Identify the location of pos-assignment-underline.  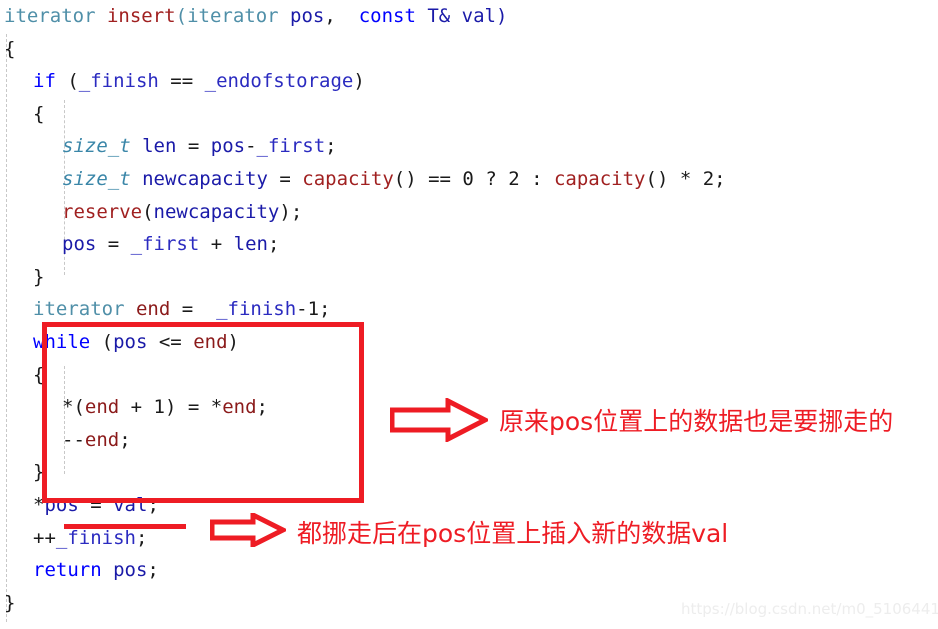
(125, 526).